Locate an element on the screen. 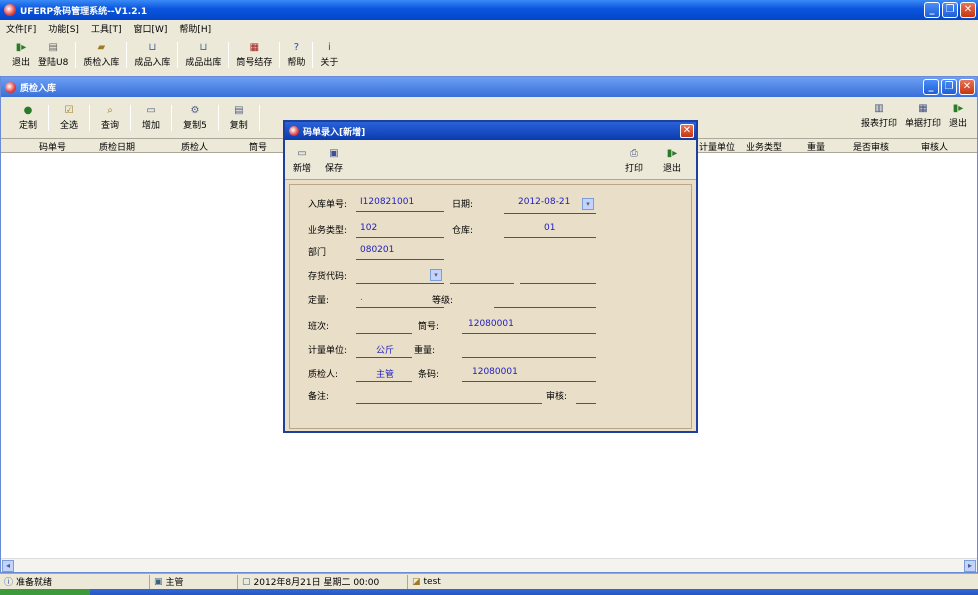  dept-label: 部门 is located at coordinates (317, 253).